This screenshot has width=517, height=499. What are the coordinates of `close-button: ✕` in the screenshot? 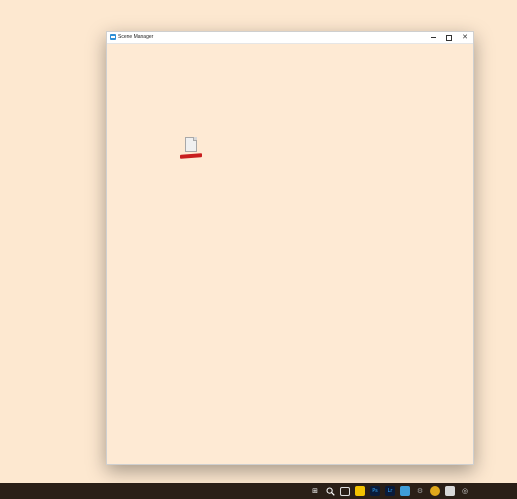 It's located at (465, 37).